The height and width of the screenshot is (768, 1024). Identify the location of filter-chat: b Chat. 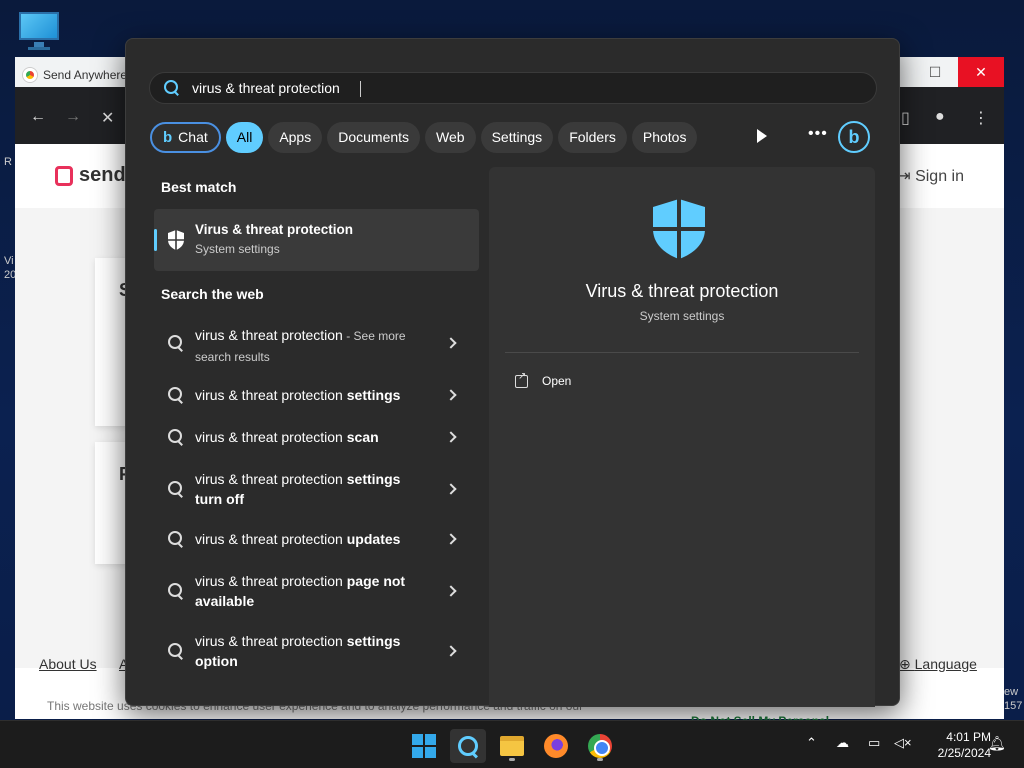
(185, 137).